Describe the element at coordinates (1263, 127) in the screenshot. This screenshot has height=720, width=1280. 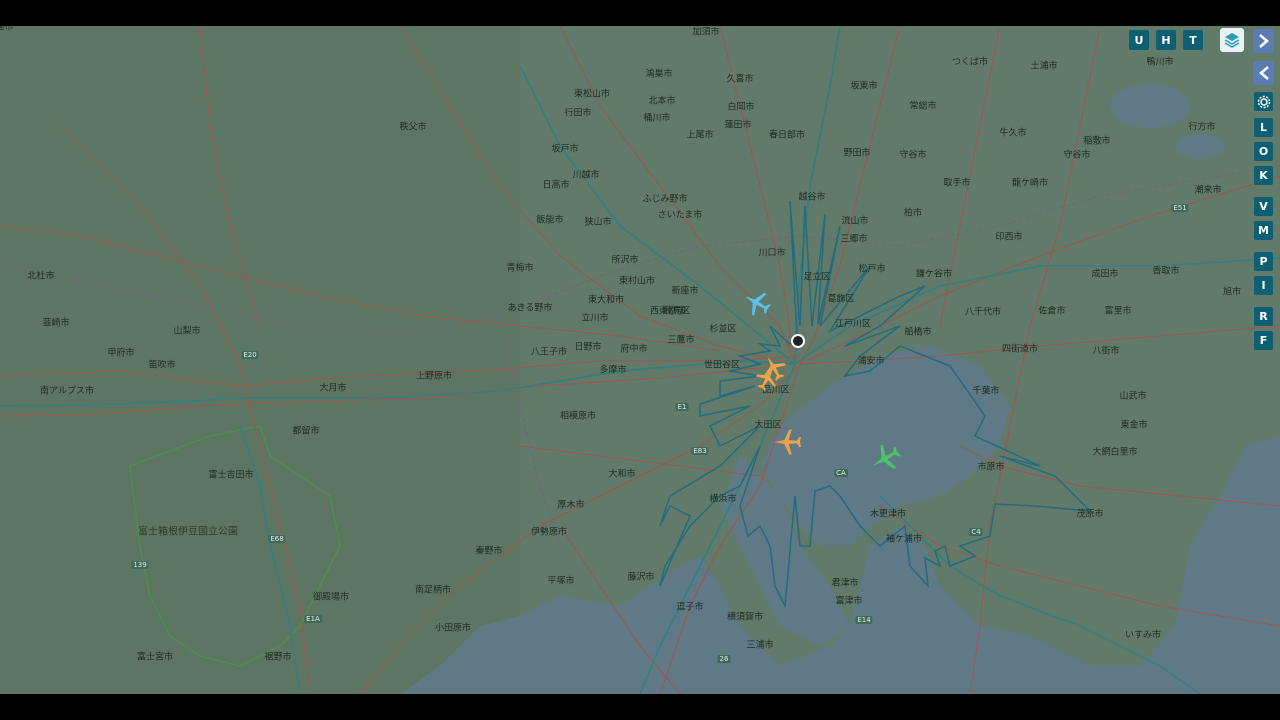
I see `l-button: L` at that location.